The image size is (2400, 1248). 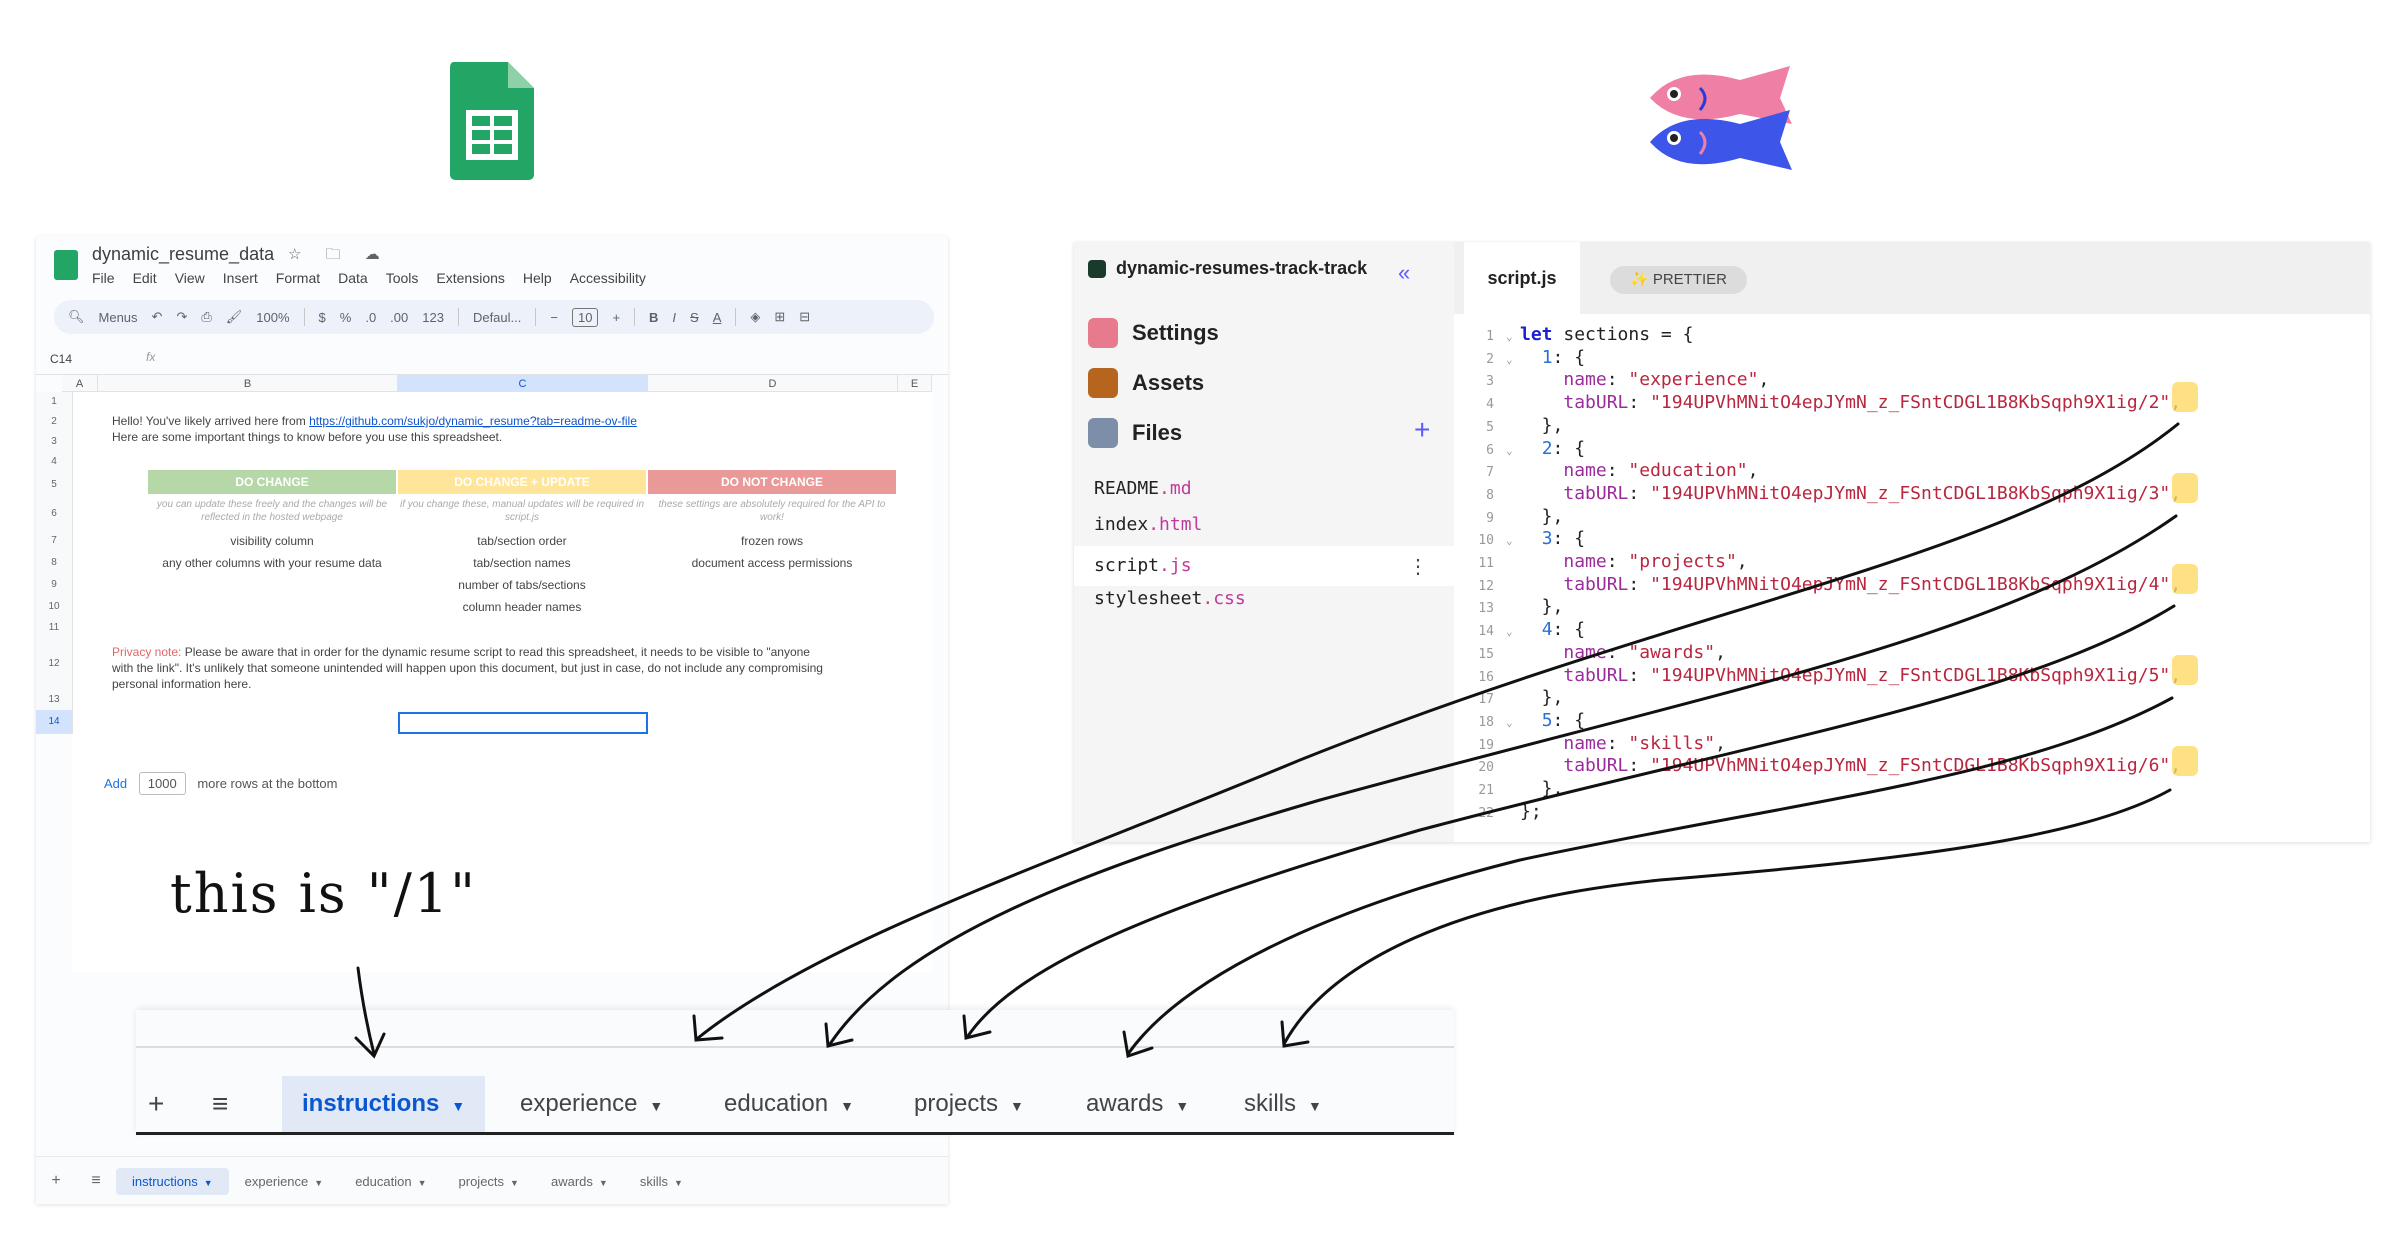 I want to click on arrow-awards, so click(x=1650, y=876).